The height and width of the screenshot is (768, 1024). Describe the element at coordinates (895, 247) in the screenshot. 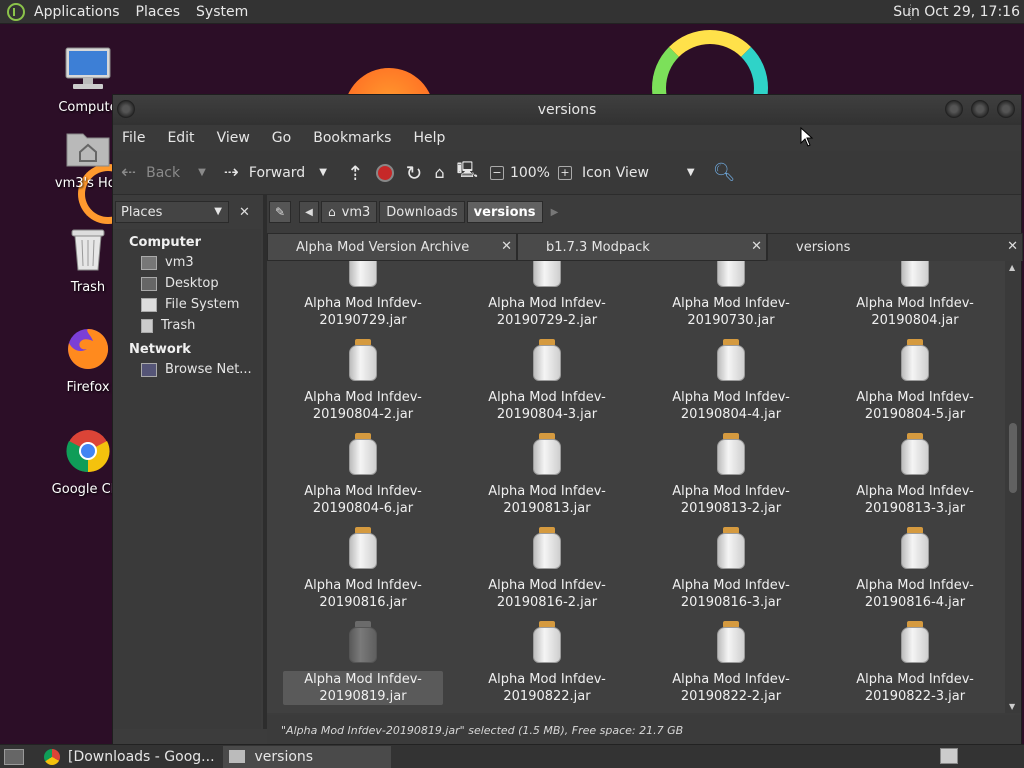

I see `tab-versions: versions ✕` at that location.